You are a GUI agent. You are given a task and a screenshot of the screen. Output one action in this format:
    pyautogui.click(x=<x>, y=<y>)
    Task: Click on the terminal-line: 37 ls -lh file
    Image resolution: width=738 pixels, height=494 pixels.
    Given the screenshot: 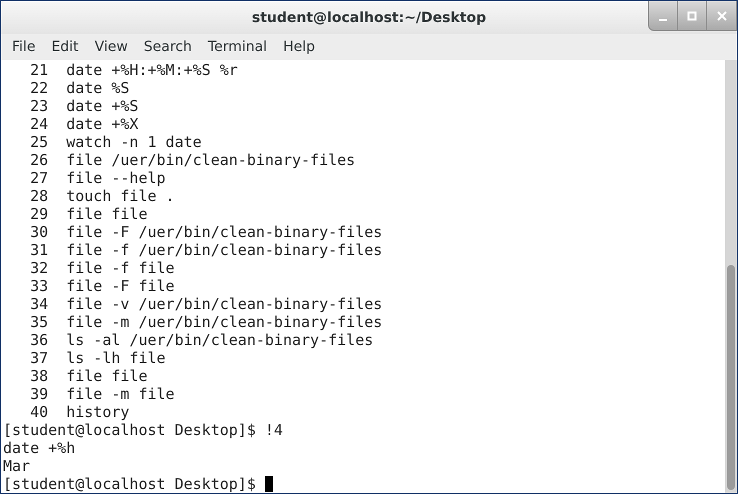 What is the action you would take?
    pyautogui.click(x=98, y=358)
    